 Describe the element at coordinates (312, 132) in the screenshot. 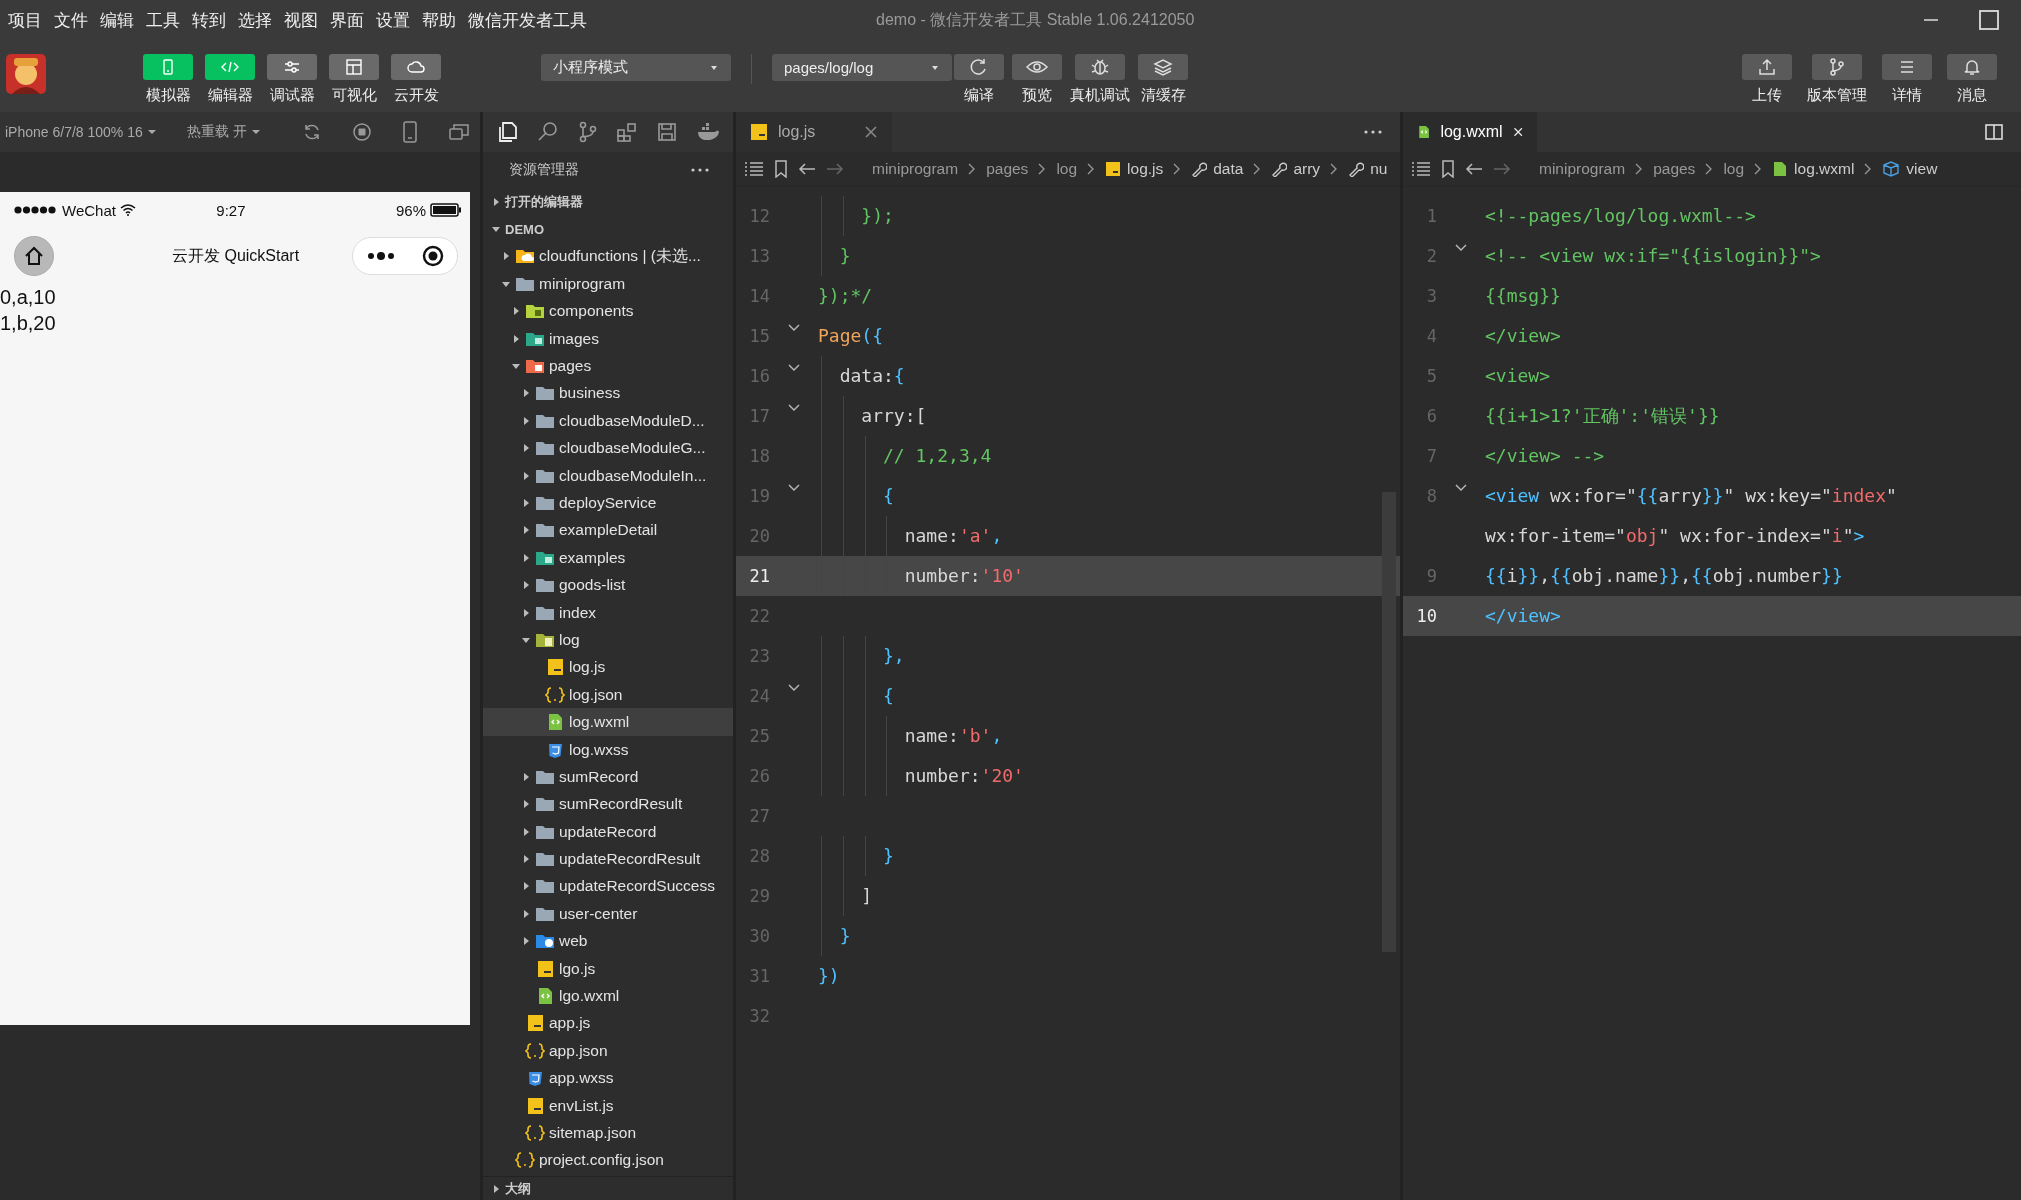

I see `refresh-icon` at that location.